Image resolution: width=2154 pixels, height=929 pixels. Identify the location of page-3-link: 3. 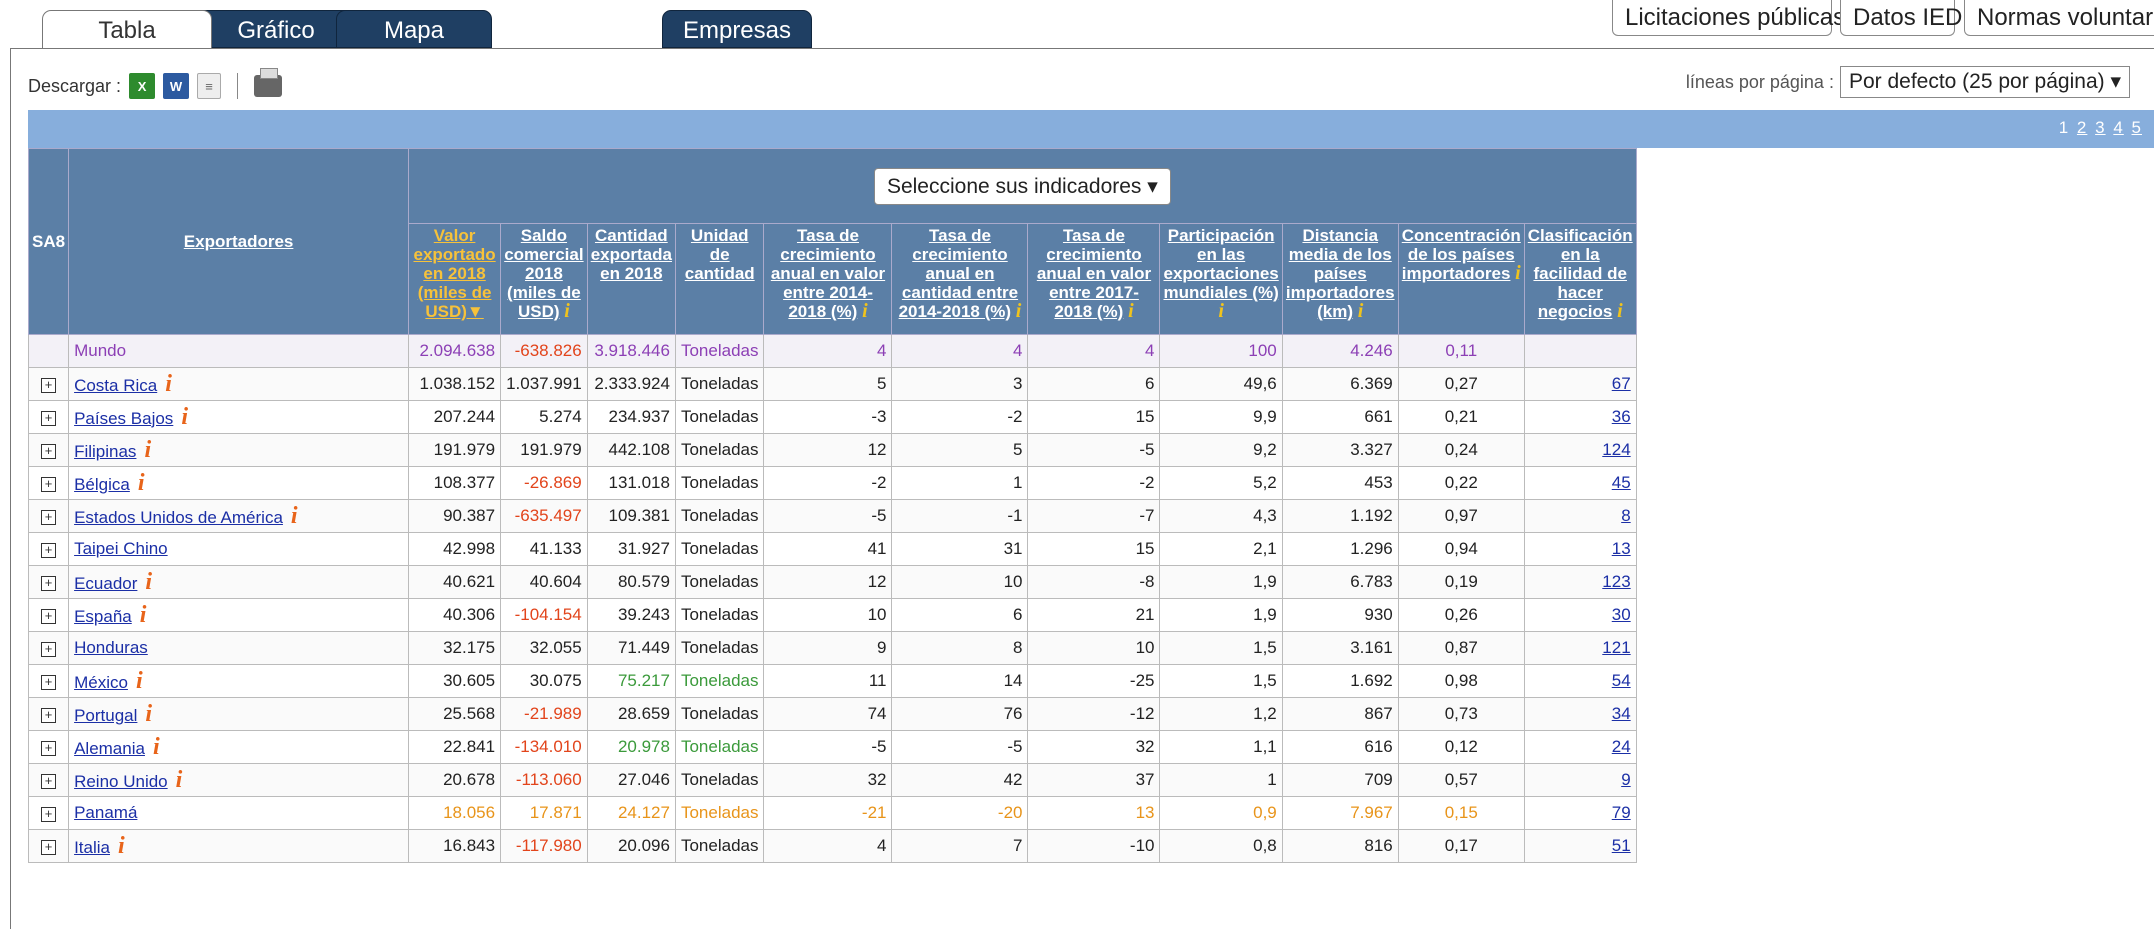
(2100, 127).